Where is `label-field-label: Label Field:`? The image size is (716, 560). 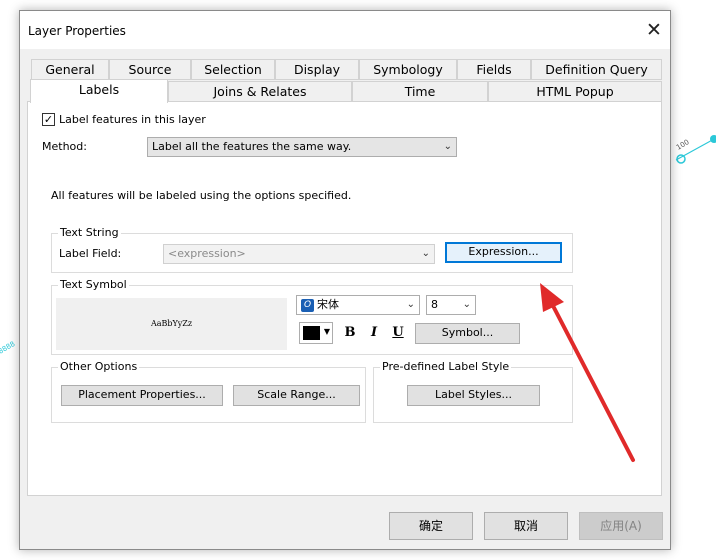 label-field-label: Label Field: is located at coordinates (90, 253).